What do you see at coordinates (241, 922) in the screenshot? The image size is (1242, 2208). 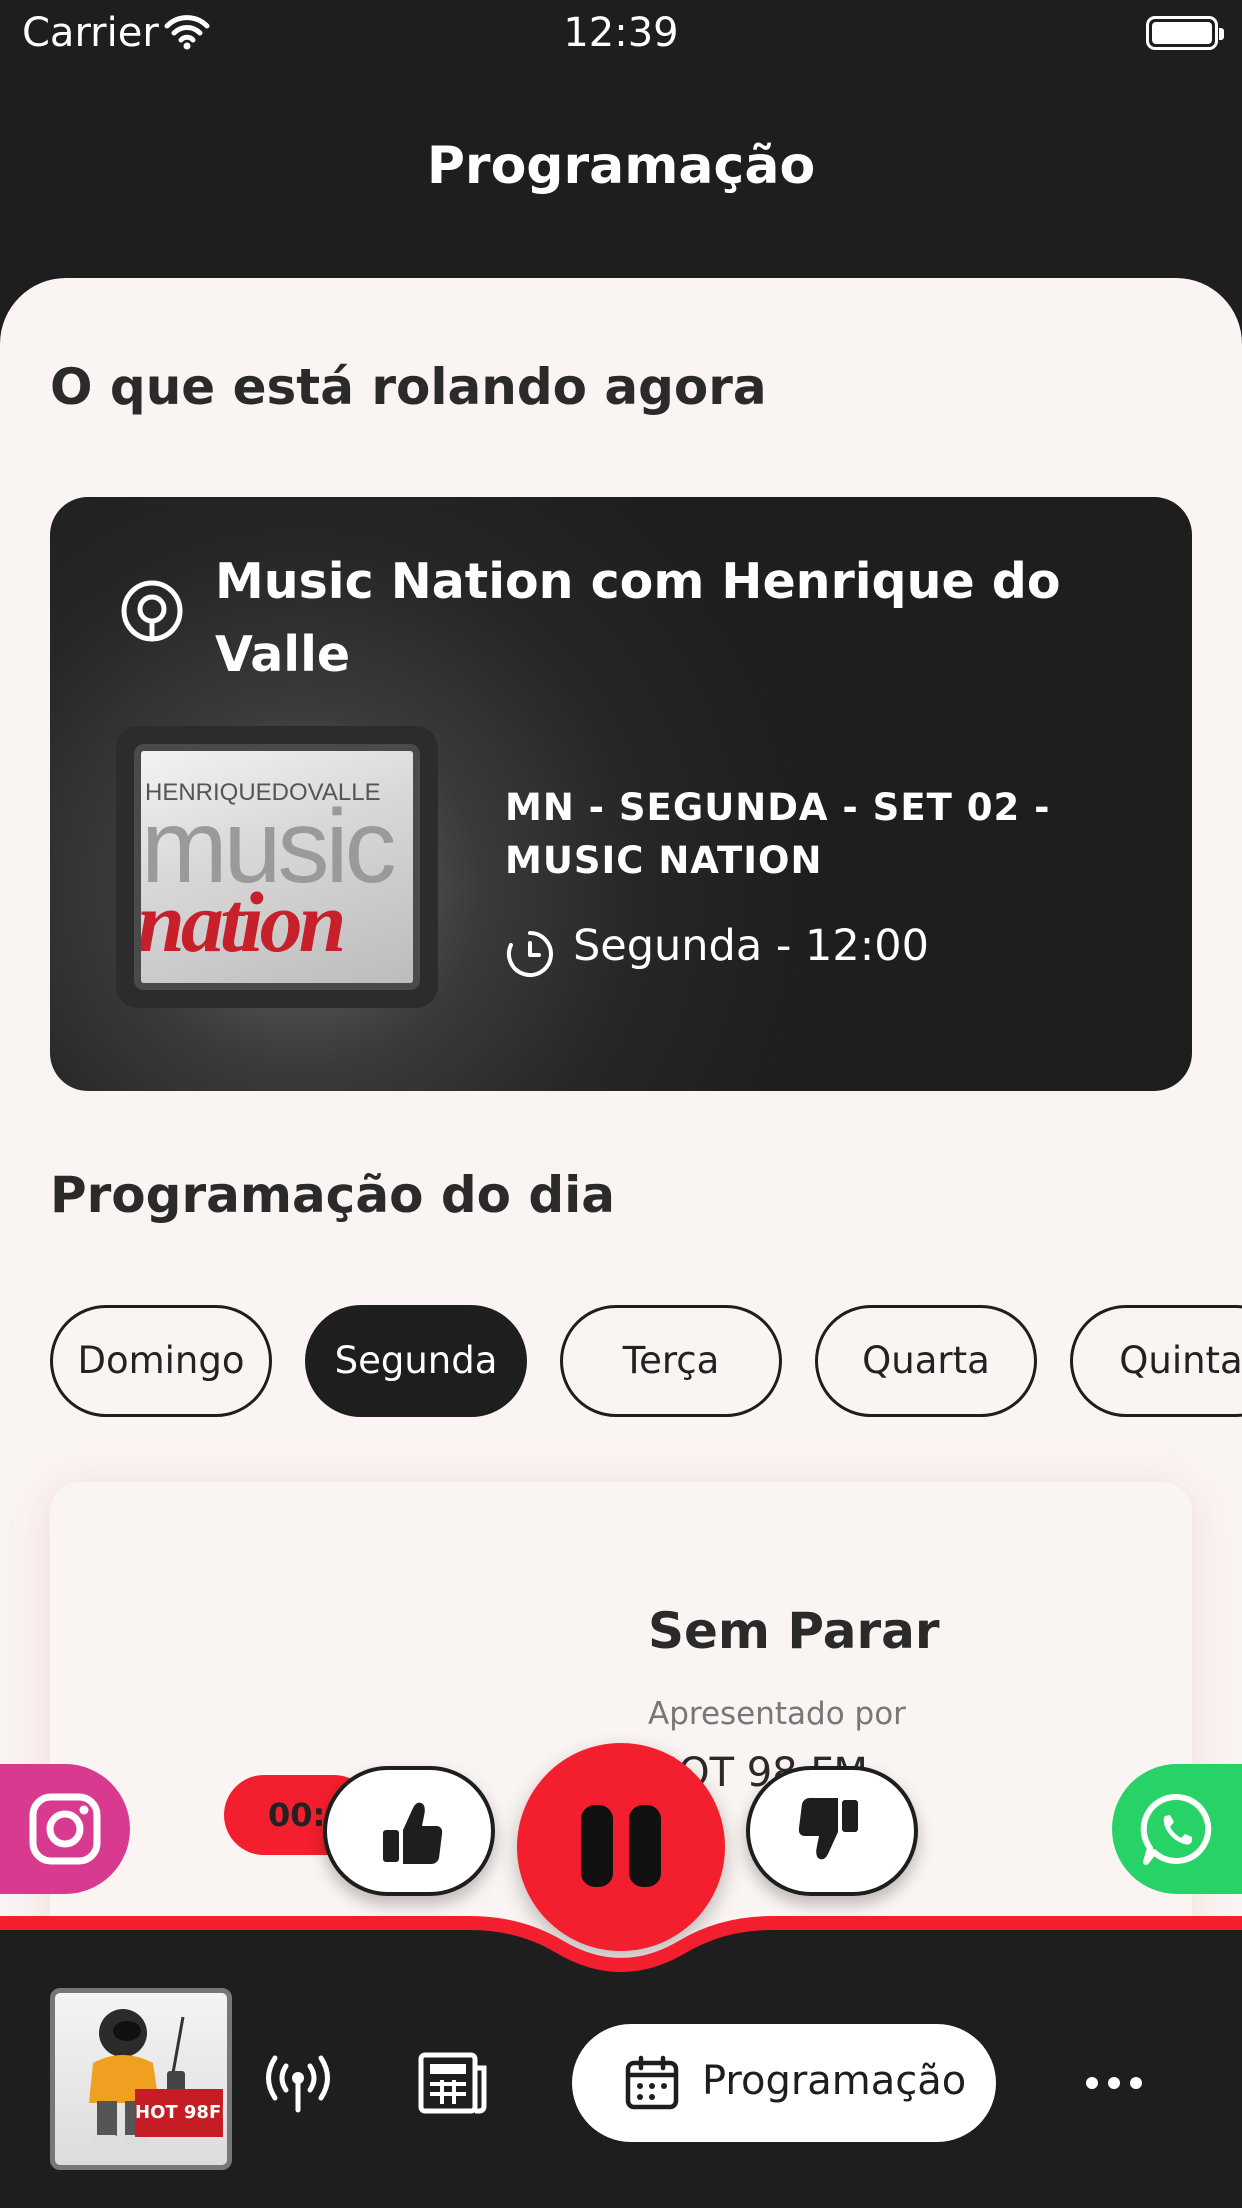 I see `cover-word-nation: nation` at bounding box center [241, 922].